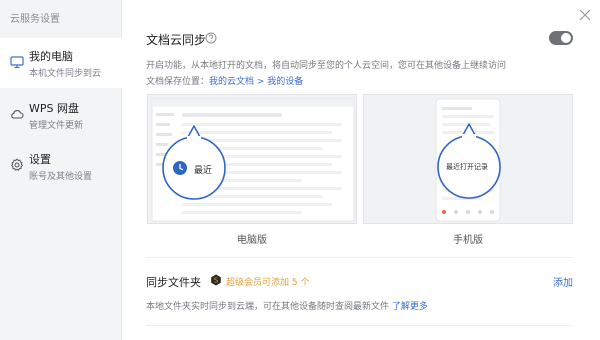 Image resolution: width=600 pixels, height=340 pixels. What do you see at coordinates (17, 164) in the screenshot?
I see `gear-icon` at bounding box center [17, 164].